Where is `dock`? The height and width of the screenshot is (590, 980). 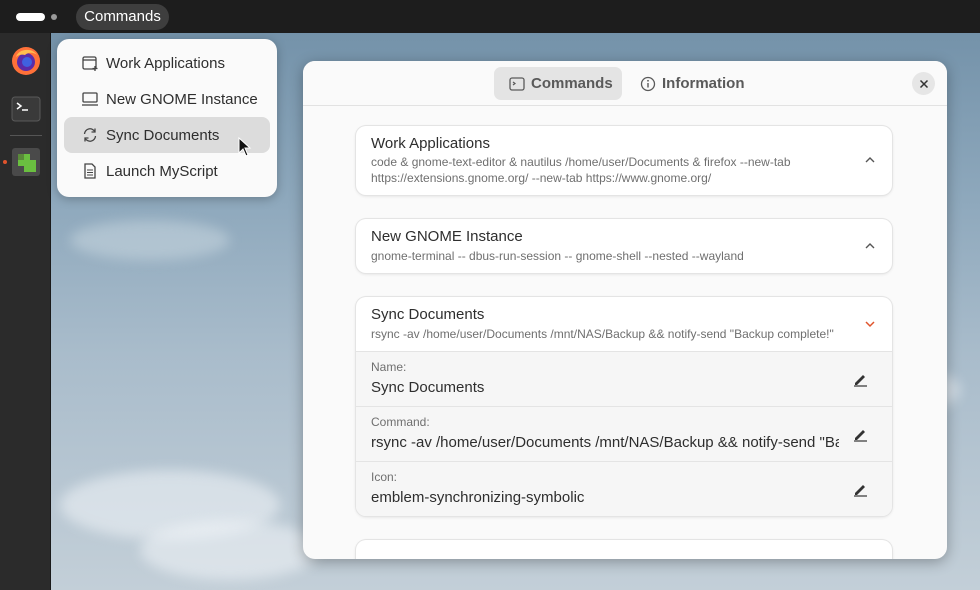 dock is located at coordinates (25, 311).